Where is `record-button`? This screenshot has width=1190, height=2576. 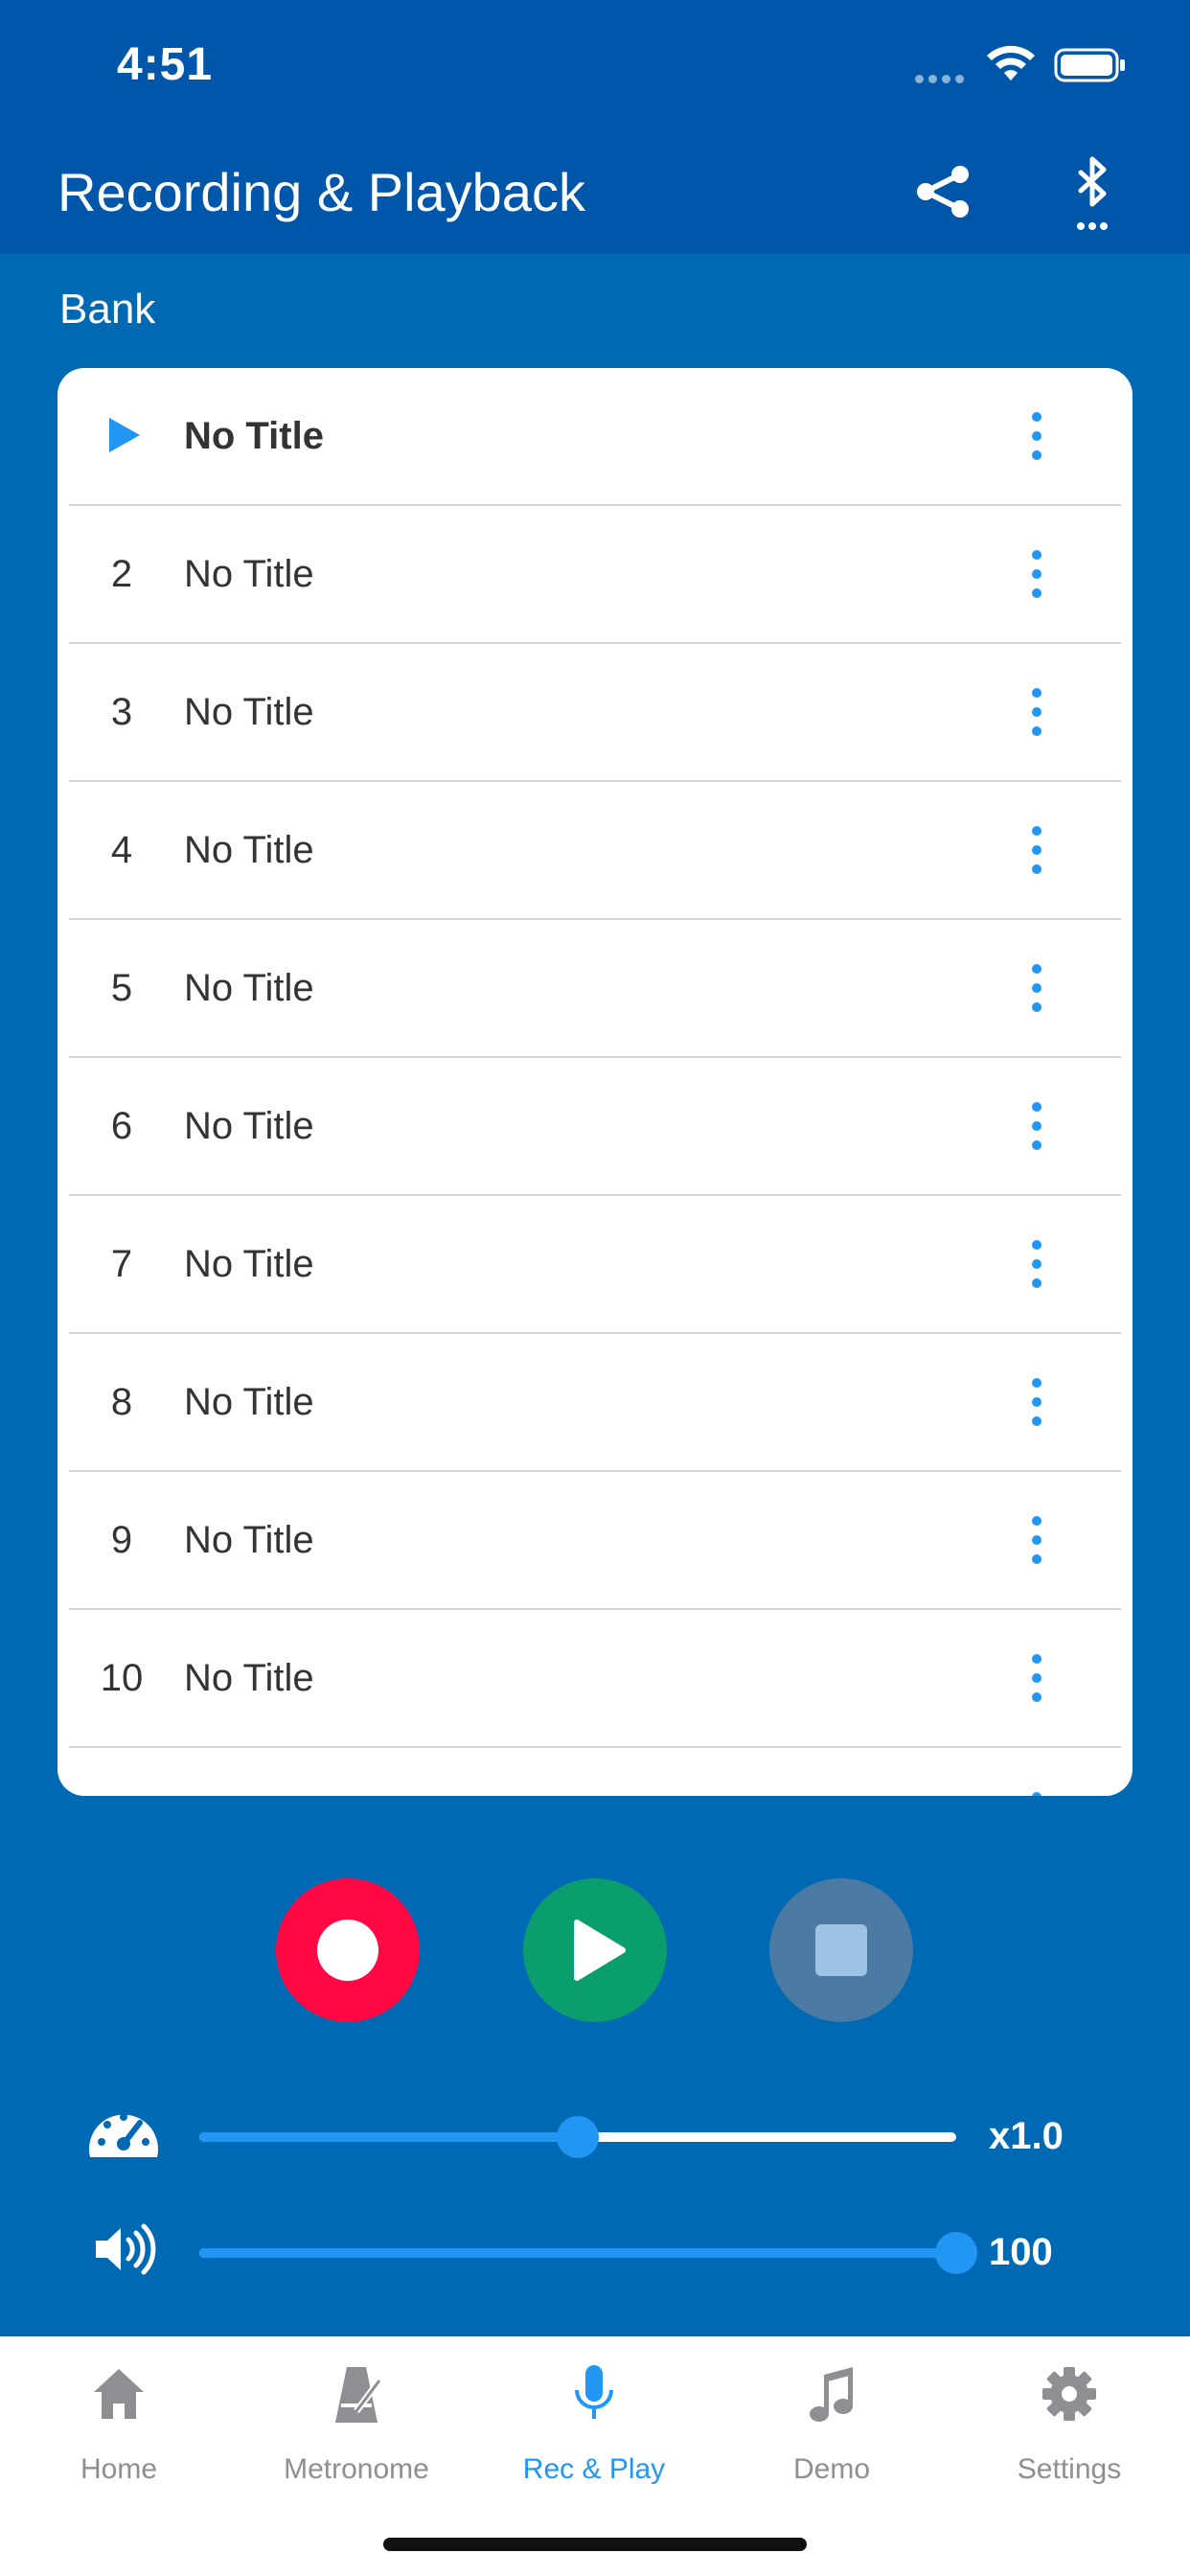 record-button is located at coordinates (348, 1950).